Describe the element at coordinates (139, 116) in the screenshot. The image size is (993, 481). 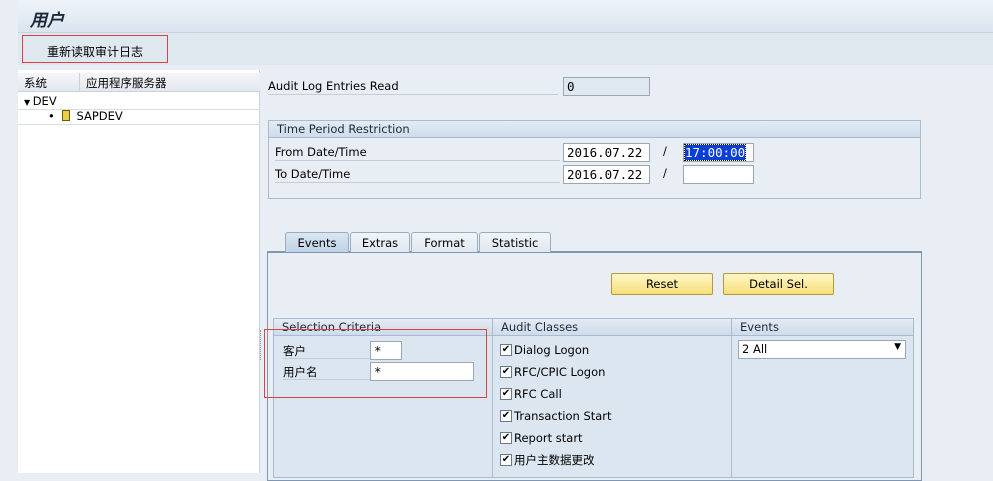
I see `tree-node-sapdev: • SAPDEV` at that location.